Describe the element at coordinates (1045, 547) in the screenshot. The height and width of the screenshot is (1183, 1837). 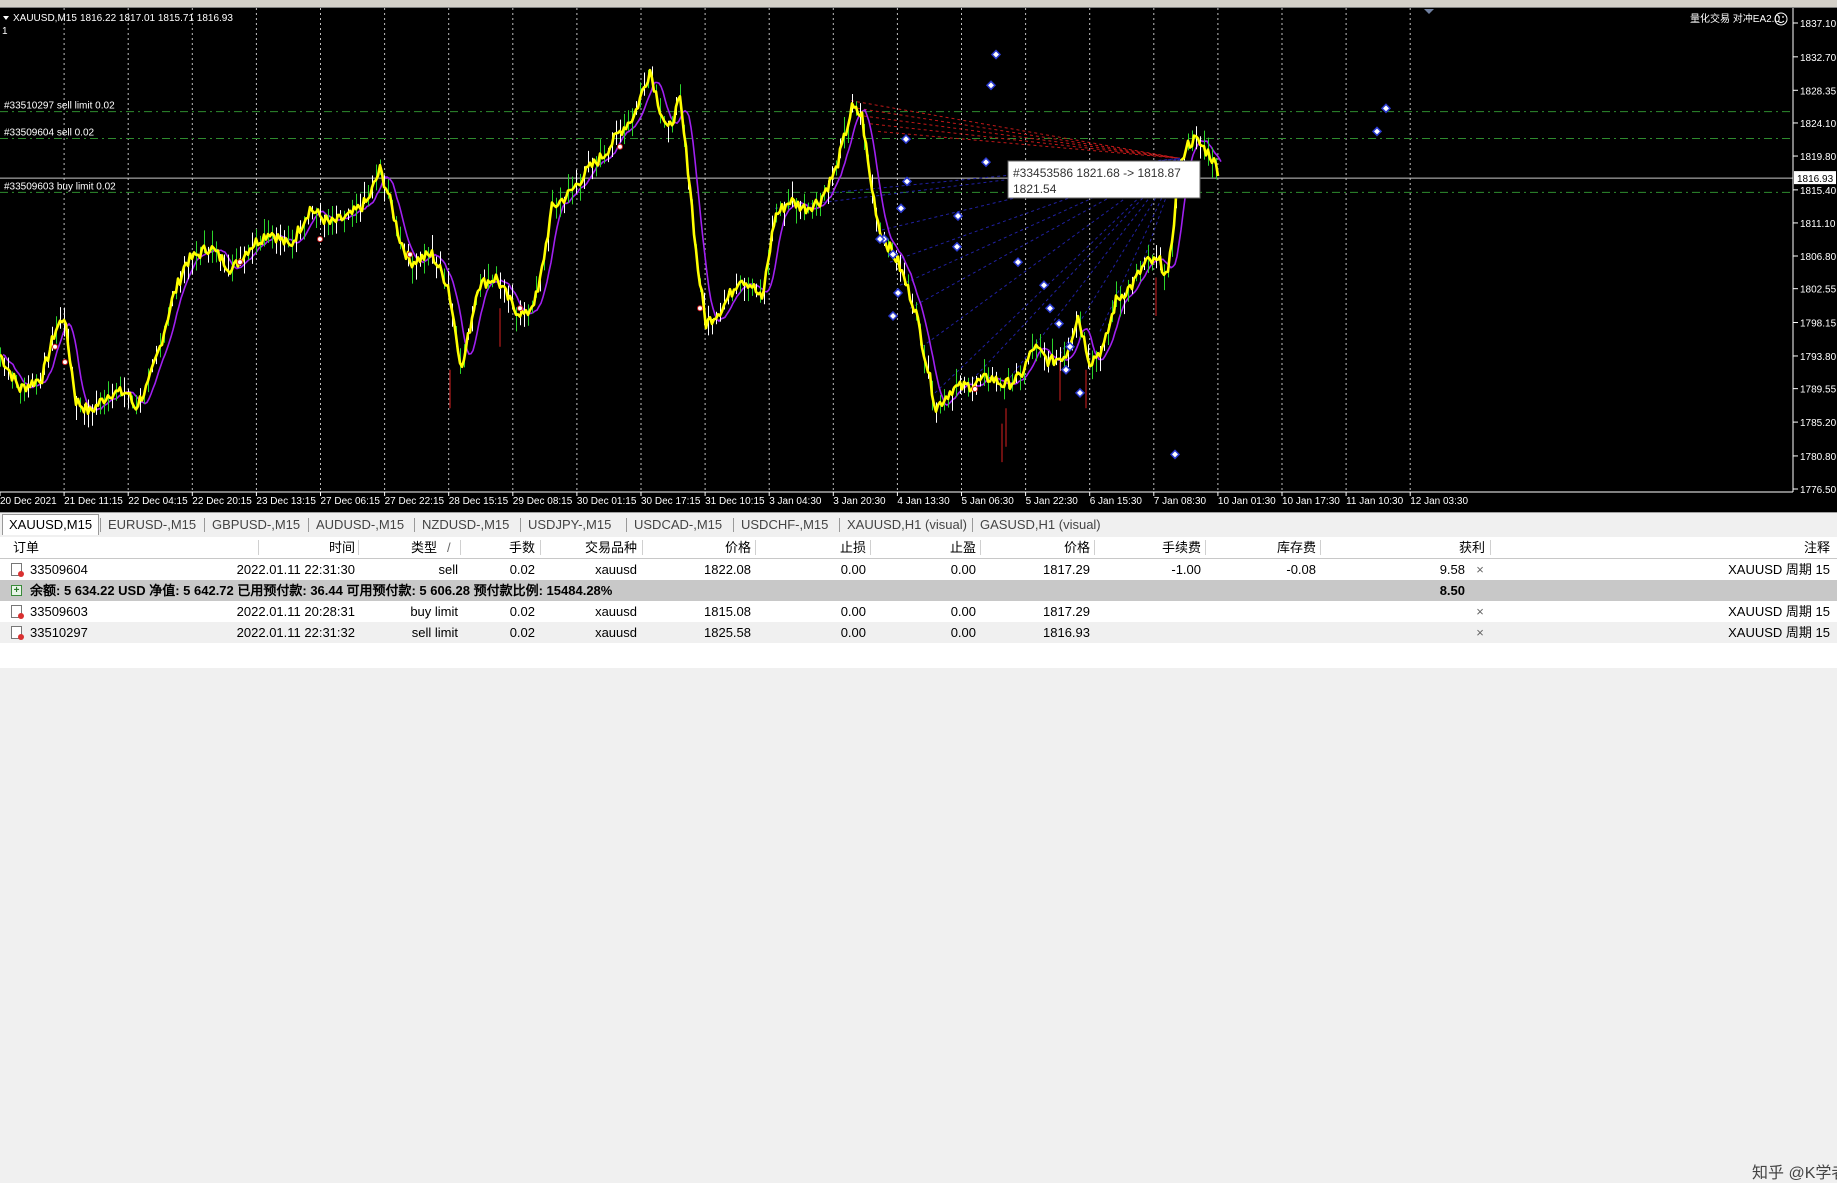
I see `col-price2-header: 价格` at that location.